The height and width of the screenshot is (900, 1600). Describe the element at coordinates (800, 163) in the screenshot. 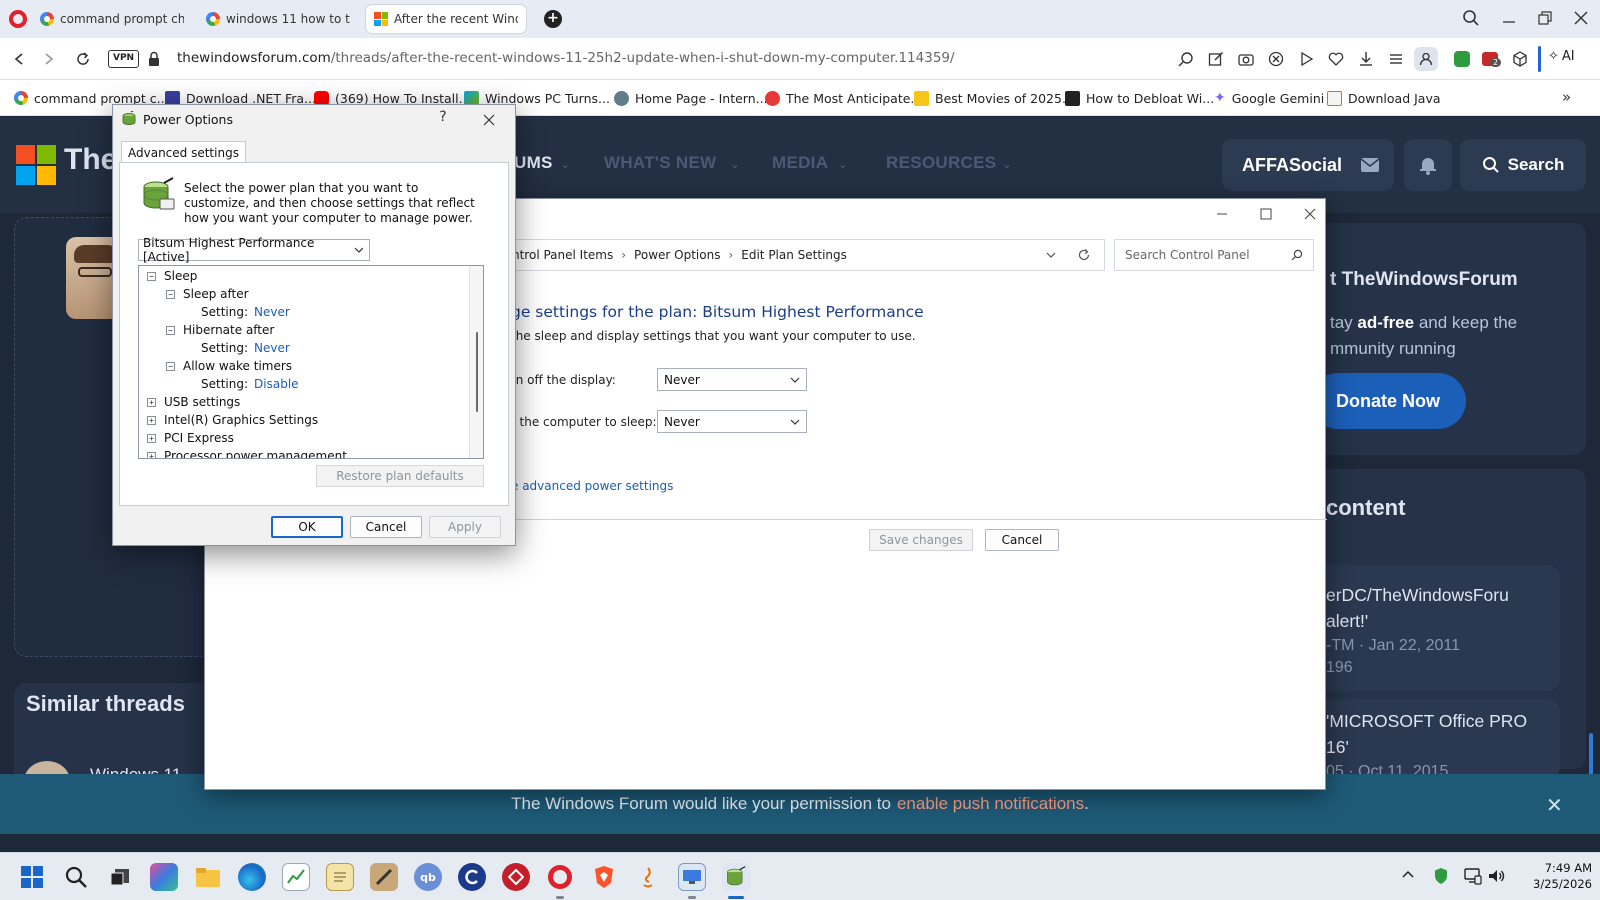

I see `nav-media: MEDIA` at that location.